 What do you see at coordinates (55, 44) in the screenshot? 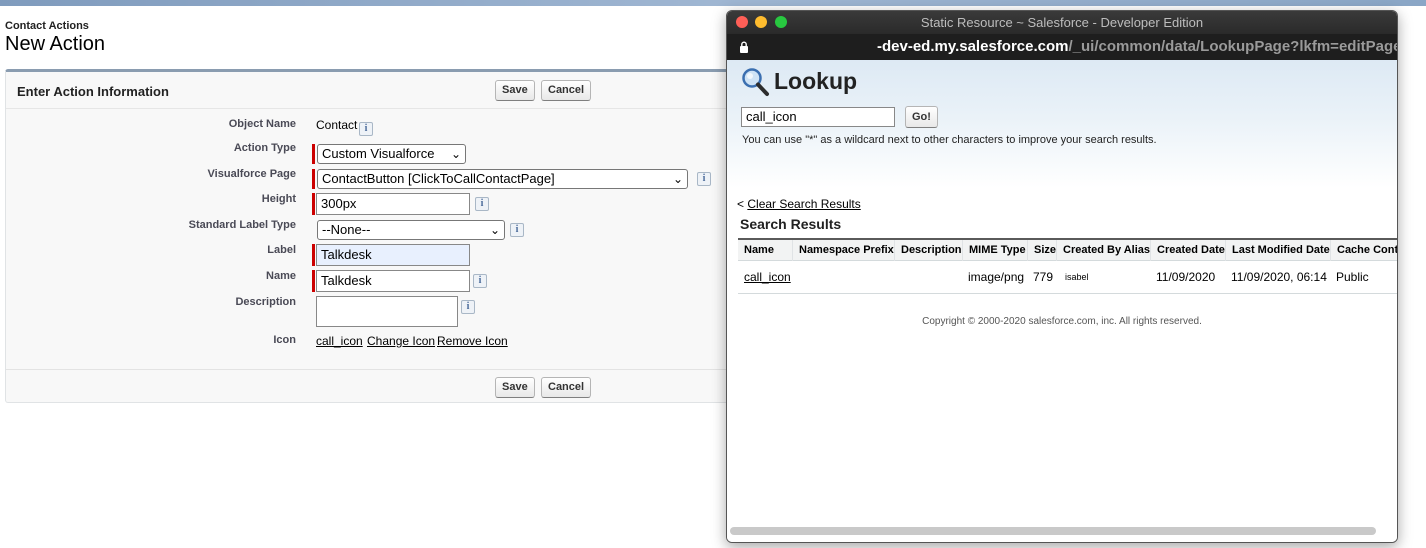
I see `page-title: New Action` at bounding box center [55, 44].